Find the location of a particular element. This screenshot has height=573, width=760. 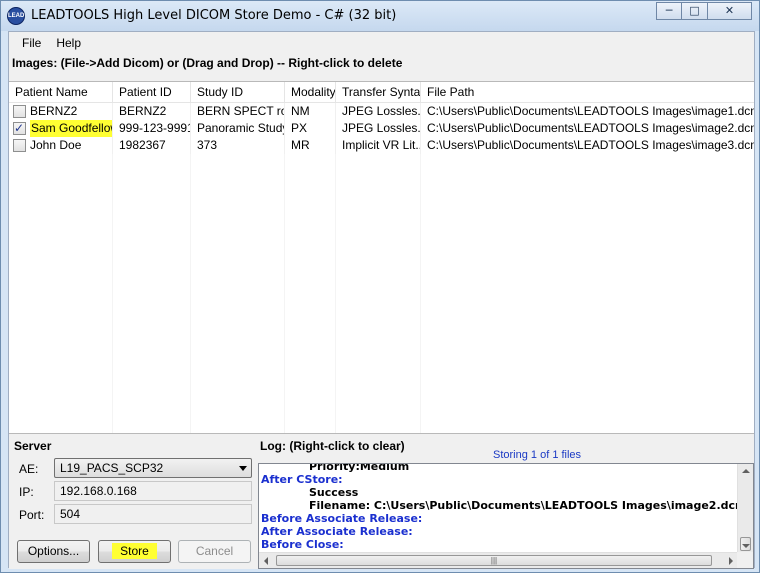

ip-label: IP: is located at coordinates (26, 492).